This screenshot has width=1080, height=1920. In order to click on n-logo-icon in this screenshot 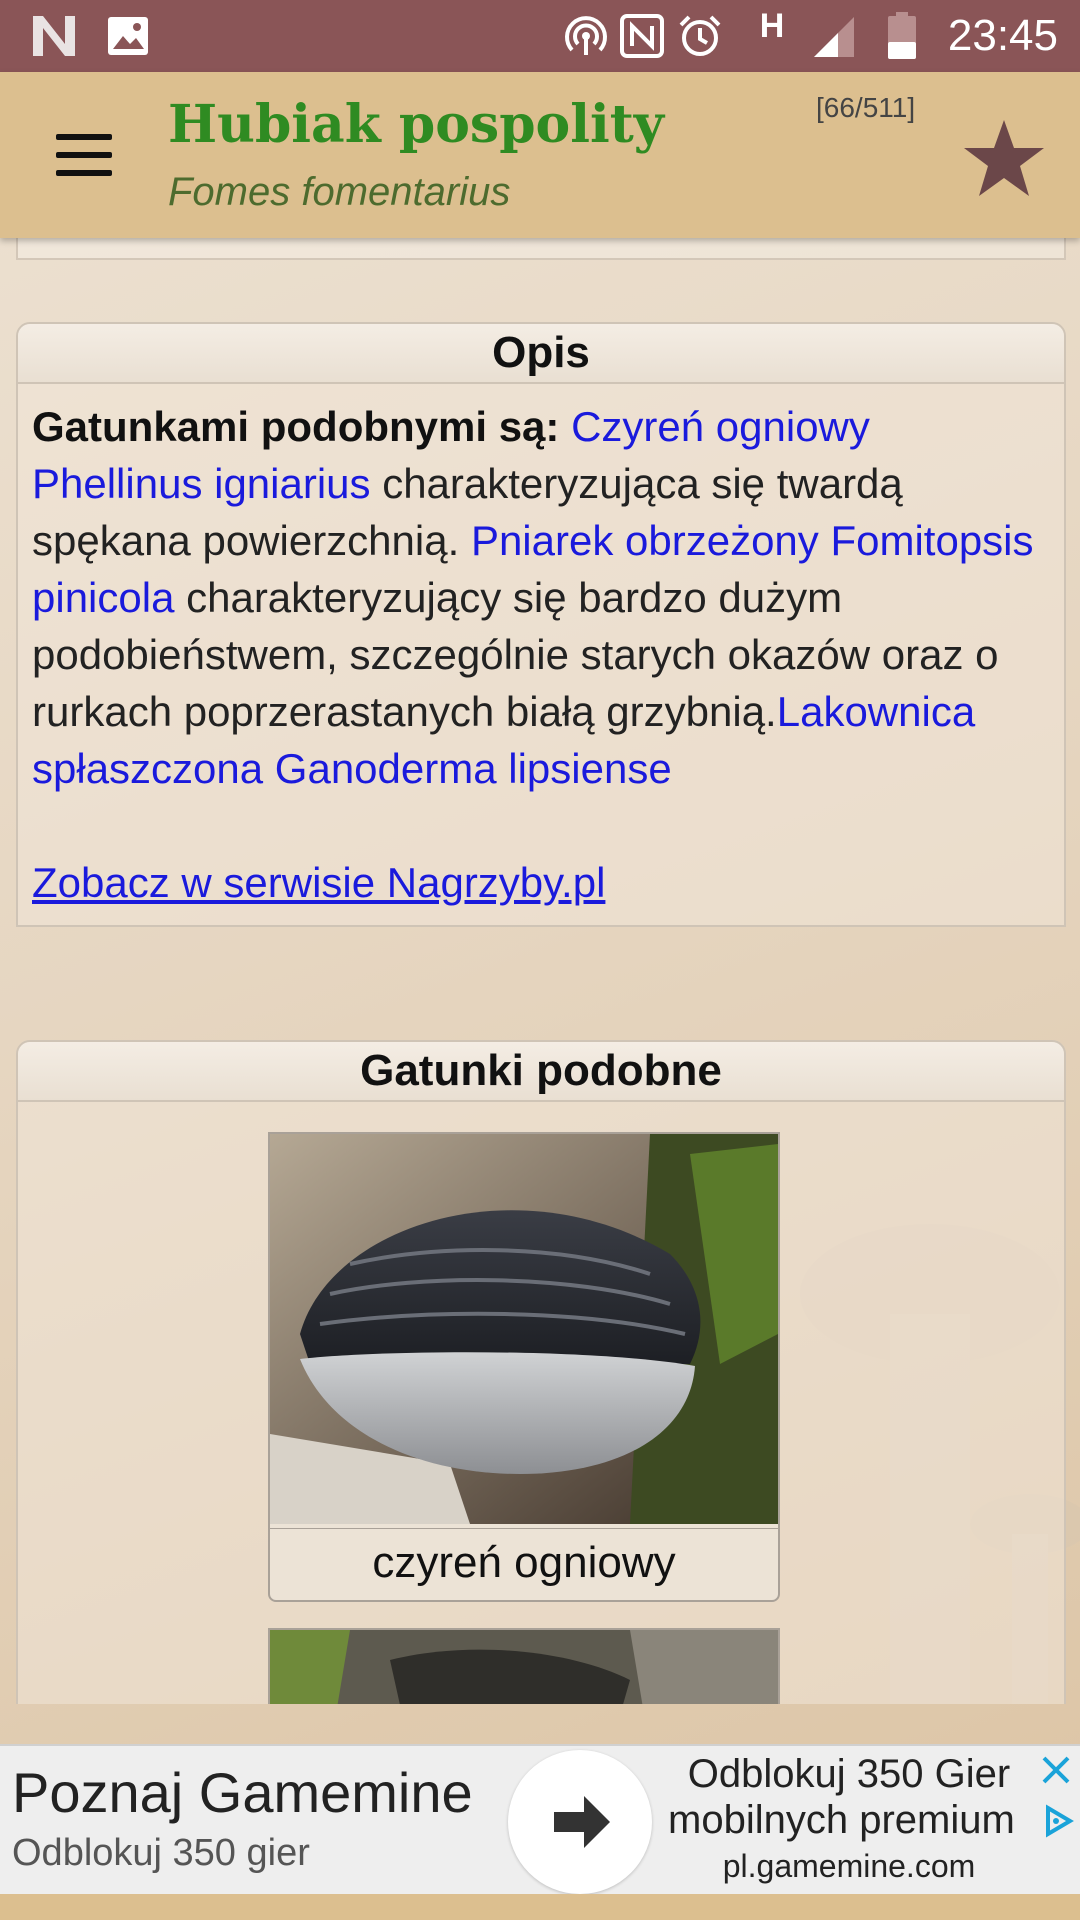, I will do `click(54, 36)`.